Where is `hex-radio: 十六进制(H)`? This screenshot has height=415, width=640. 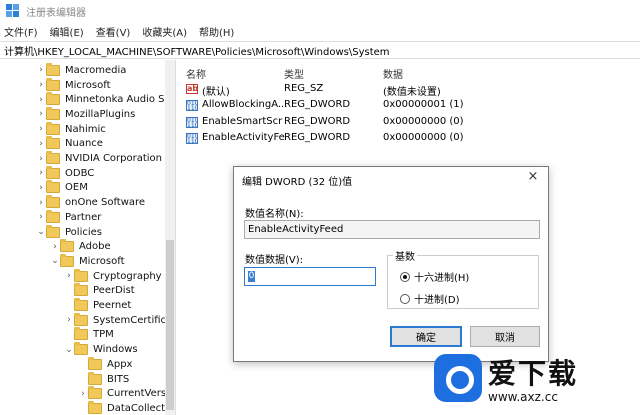
hex-radio: 十六进制(H) is located at coordinates (434, 276).